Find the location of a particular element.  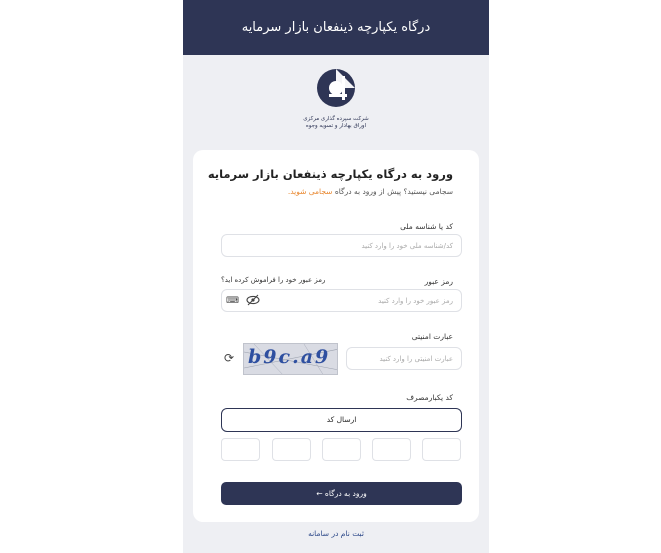

captcha-image: b9c.a9 is located at coordinates (290, 359).